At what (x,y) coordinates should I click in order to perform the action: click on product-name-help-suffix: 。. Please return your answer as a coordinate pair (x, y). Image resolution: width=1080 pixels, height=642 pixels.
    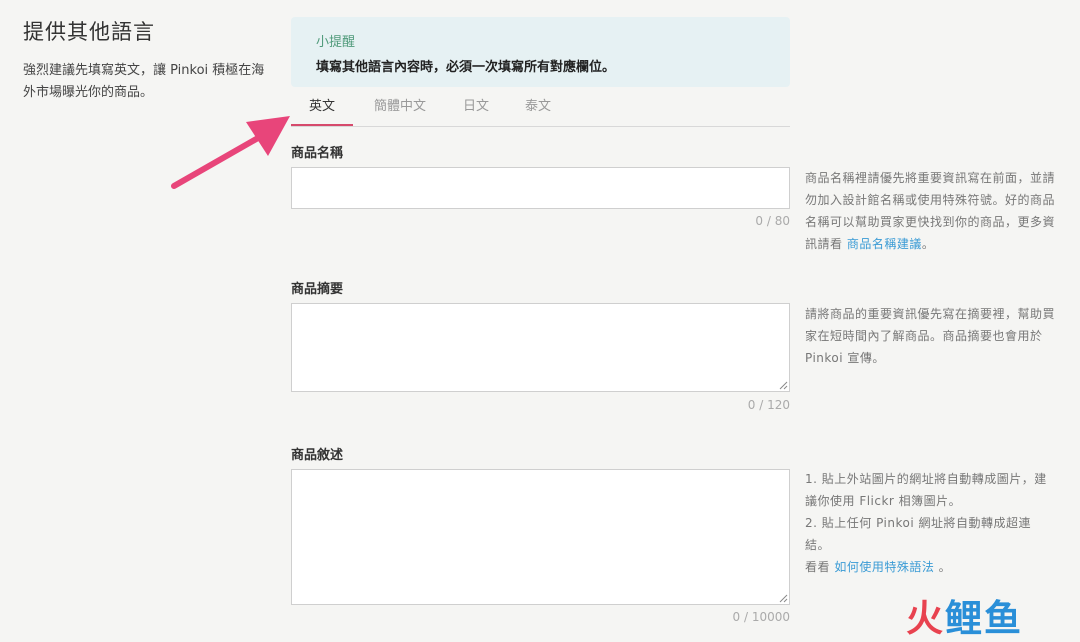
    Looking at the image, I should click on (928, 244).